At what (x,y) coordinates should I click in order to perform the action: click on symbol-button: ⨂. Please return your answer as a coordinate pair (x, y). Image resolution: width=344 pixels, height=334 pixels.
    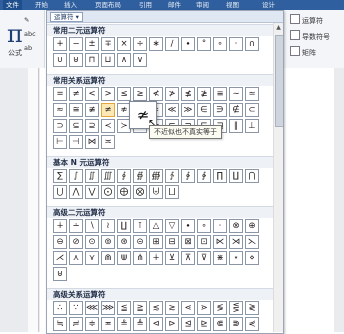
    Looking at the image, I should click on (140, 192).